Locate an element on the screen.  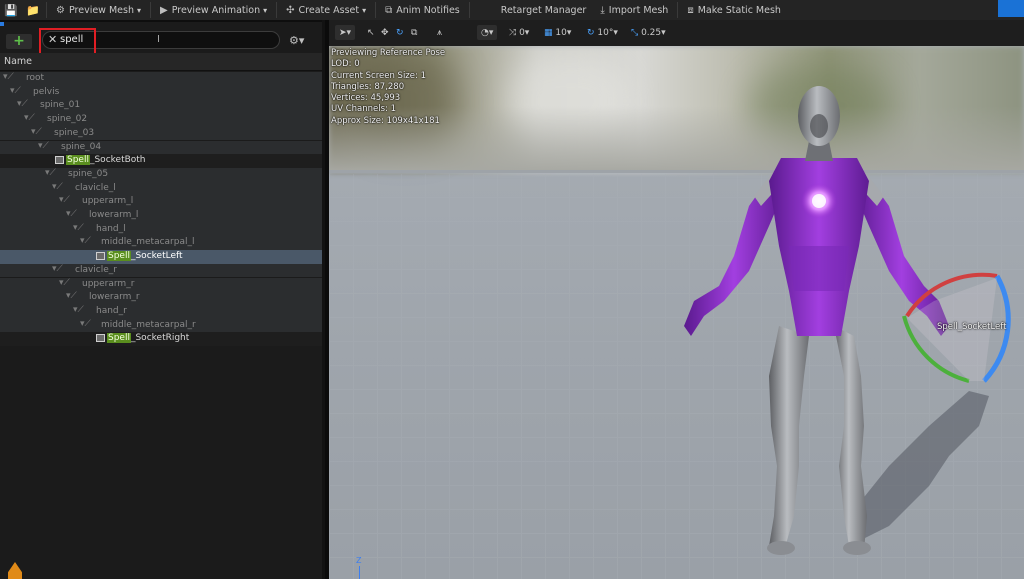
tree-row: ▾⟋ root is located at coordinates (161, 79).